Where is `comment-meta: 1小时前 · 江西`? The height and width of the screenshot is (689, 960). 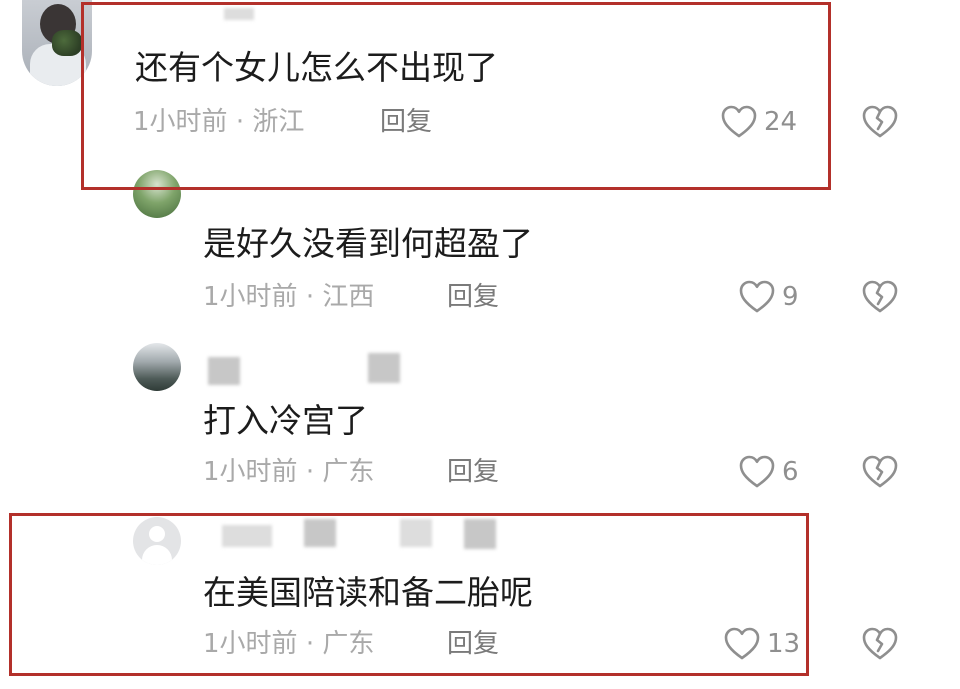 comment-meta: 1小时前 · 江西 is located at coordinates (288, 297).